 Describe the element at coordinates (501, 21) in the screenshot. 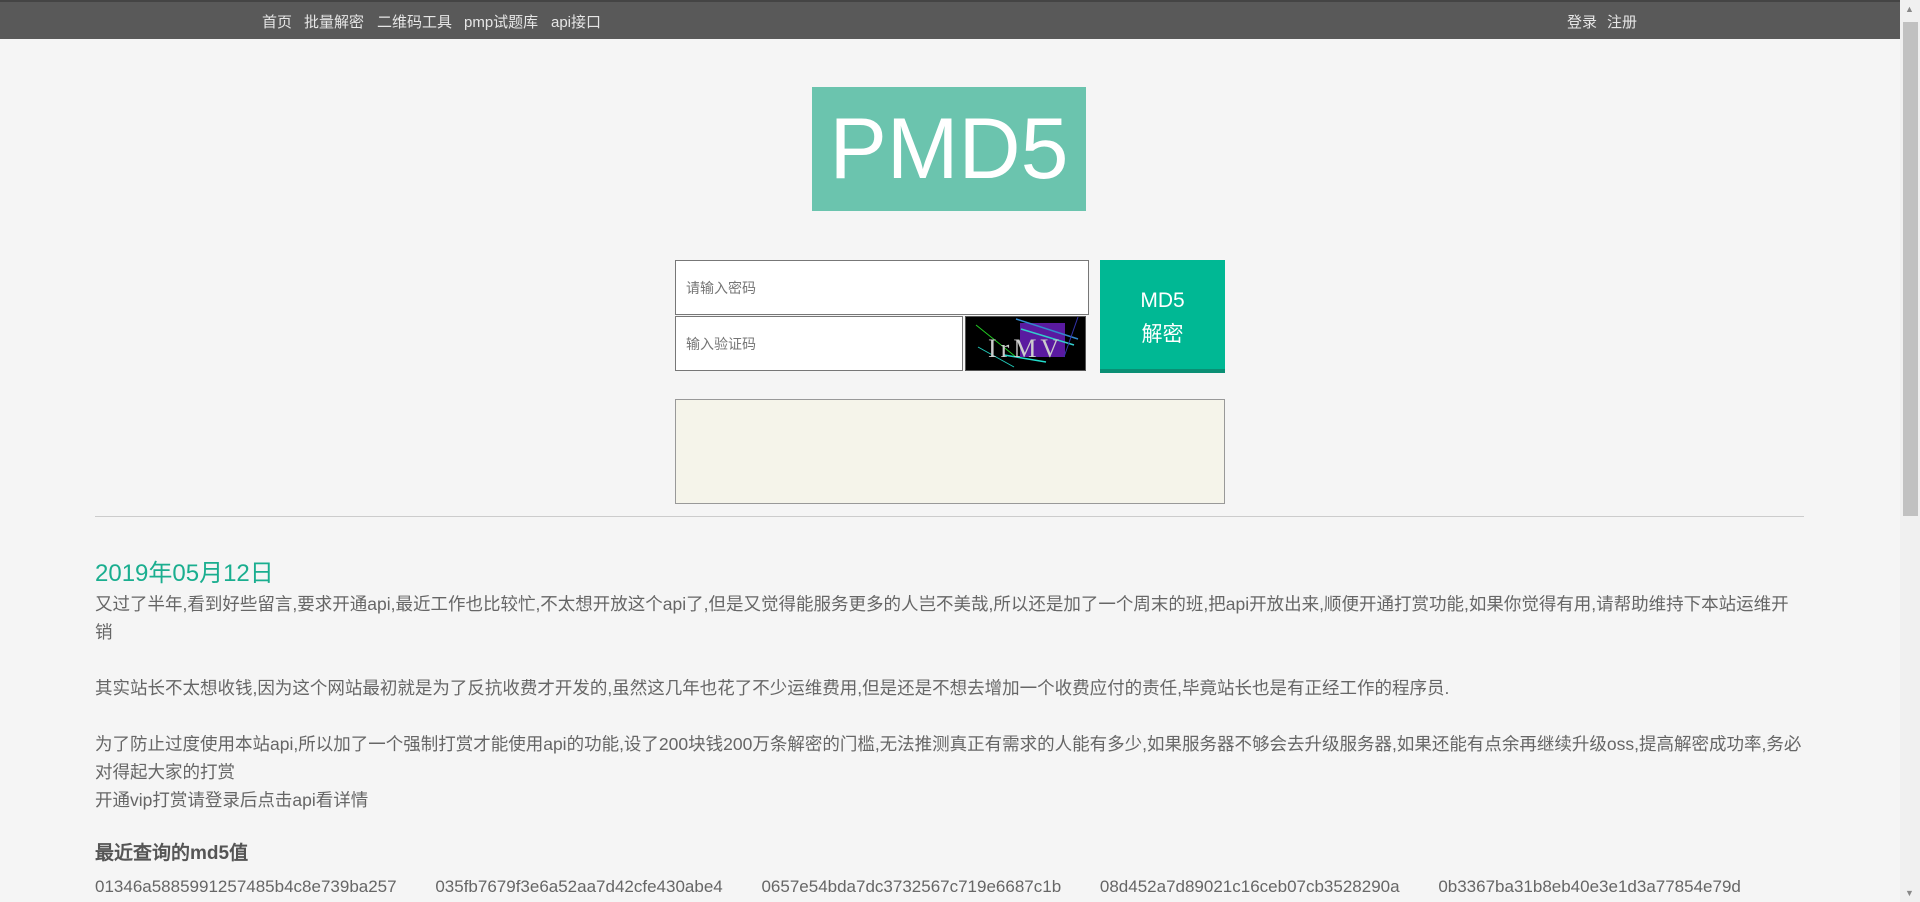

I see `nav-pmp-questions: pmp试题库` at that location.